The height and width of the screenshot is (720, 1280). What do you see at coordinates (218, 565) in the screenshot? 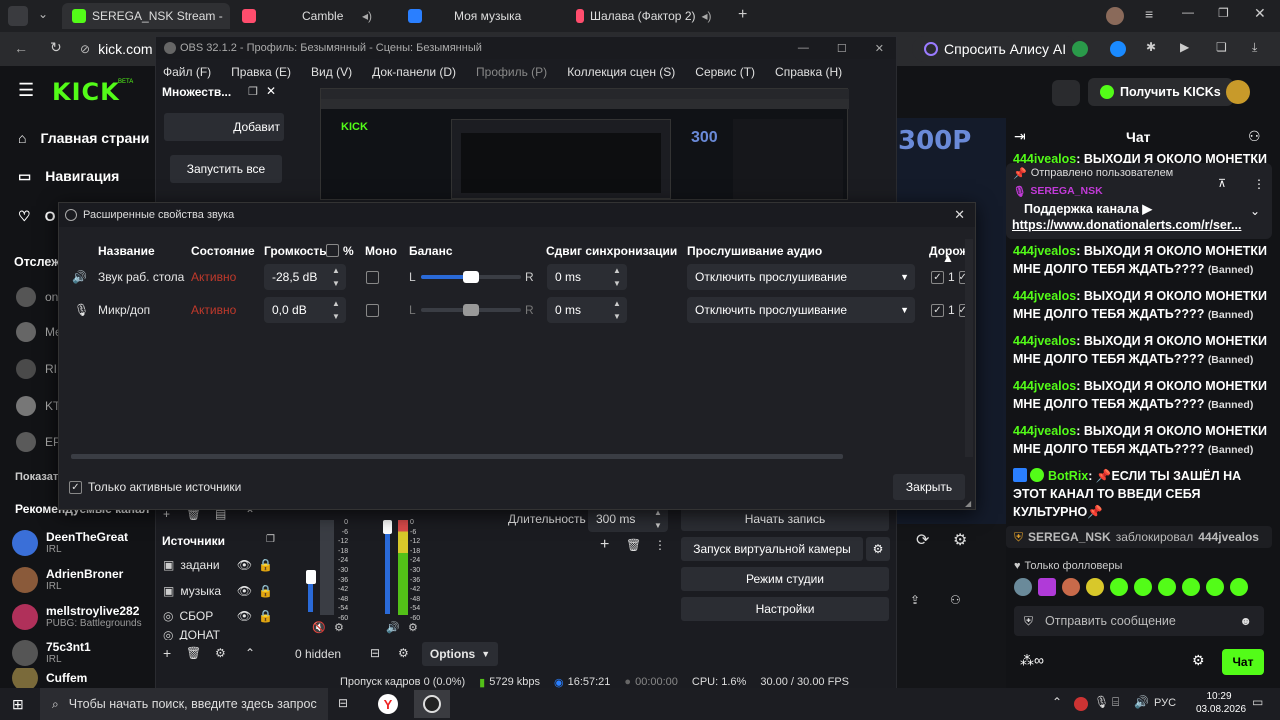
I see `source-item: ▣ задани 👁 🔒` at bounding box center [218, 565].